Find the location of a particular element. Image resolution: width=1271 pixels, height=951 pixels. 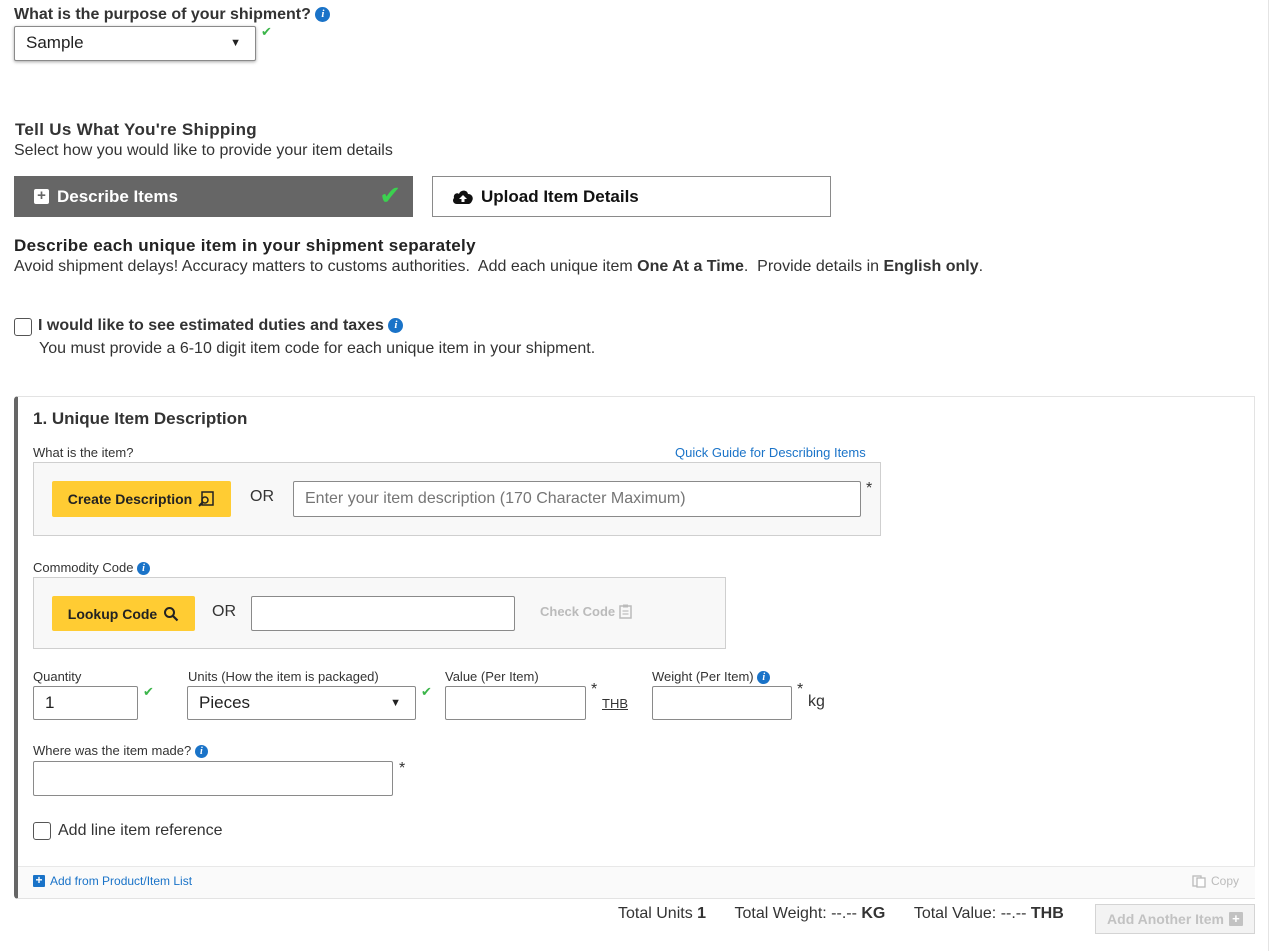

lookup-code-label: Lookup Code is located at coordinates (112, 613).